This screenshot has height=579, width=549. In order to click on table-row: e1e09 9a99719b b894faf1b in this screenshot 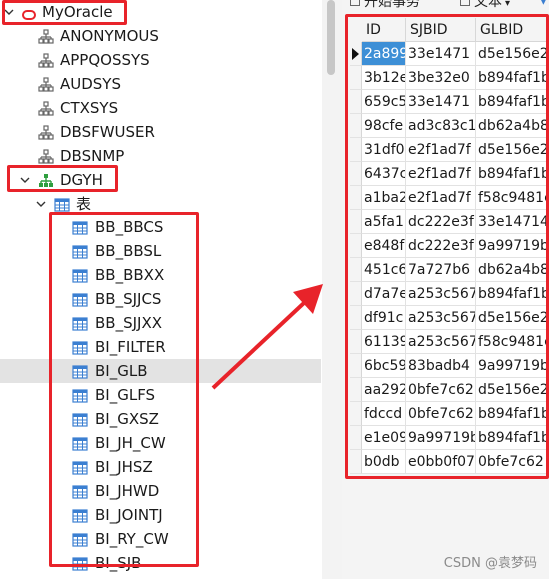, I will do `click(449, 438)`.